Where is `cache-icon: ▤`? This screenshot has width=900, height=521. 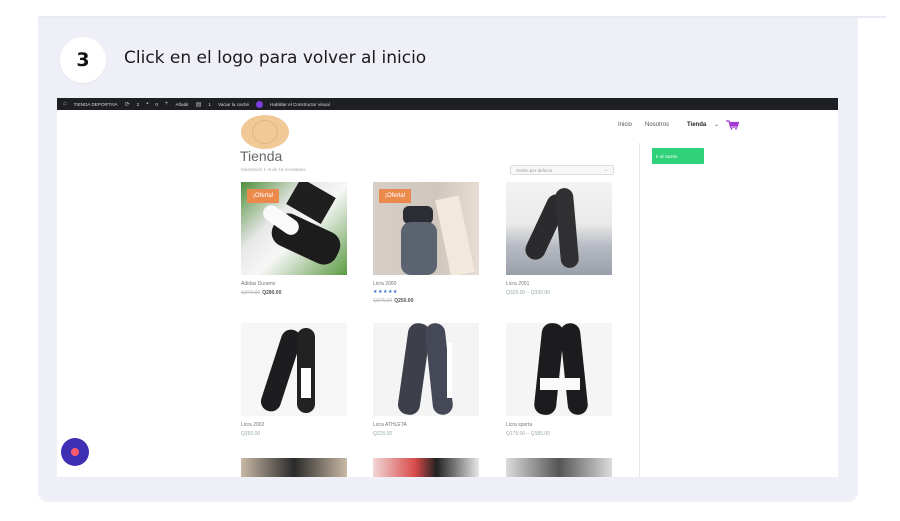
cache-icon: ▤ is located at coordinates (199, 104).